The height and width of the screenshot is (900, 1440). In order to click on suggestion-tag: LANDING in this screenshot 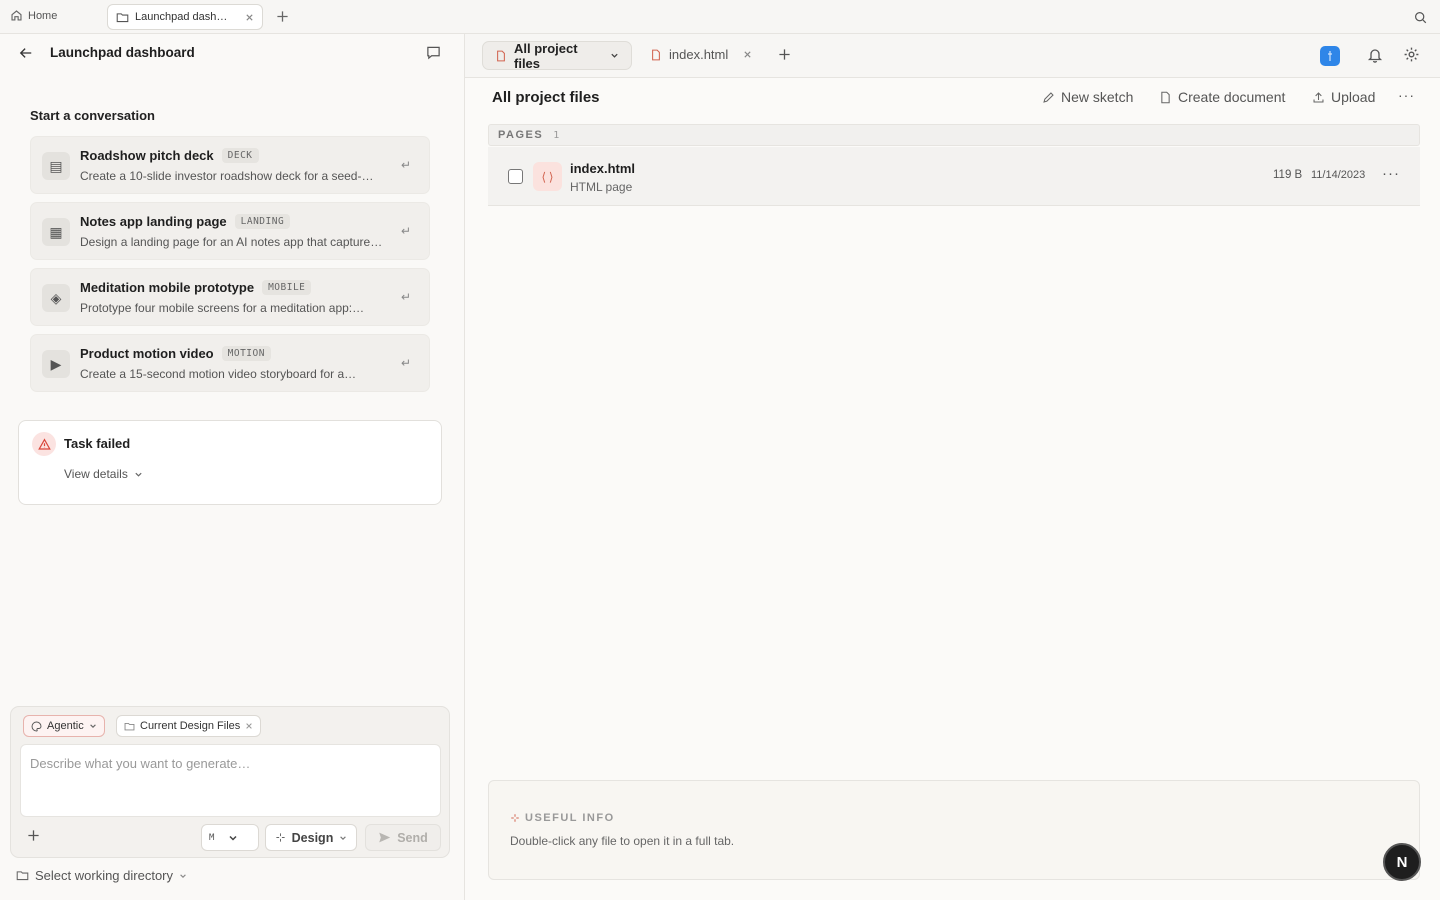, I will do `click(262, 221)`.